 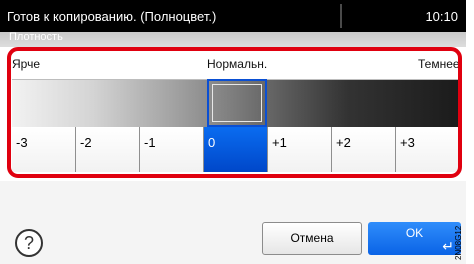 What do you see at coordinates (233, 16) in the screenshot?
I see `status-bar: Готов к копированию. (Полноцвет.) 10:10` at bounding box center [233, 16].